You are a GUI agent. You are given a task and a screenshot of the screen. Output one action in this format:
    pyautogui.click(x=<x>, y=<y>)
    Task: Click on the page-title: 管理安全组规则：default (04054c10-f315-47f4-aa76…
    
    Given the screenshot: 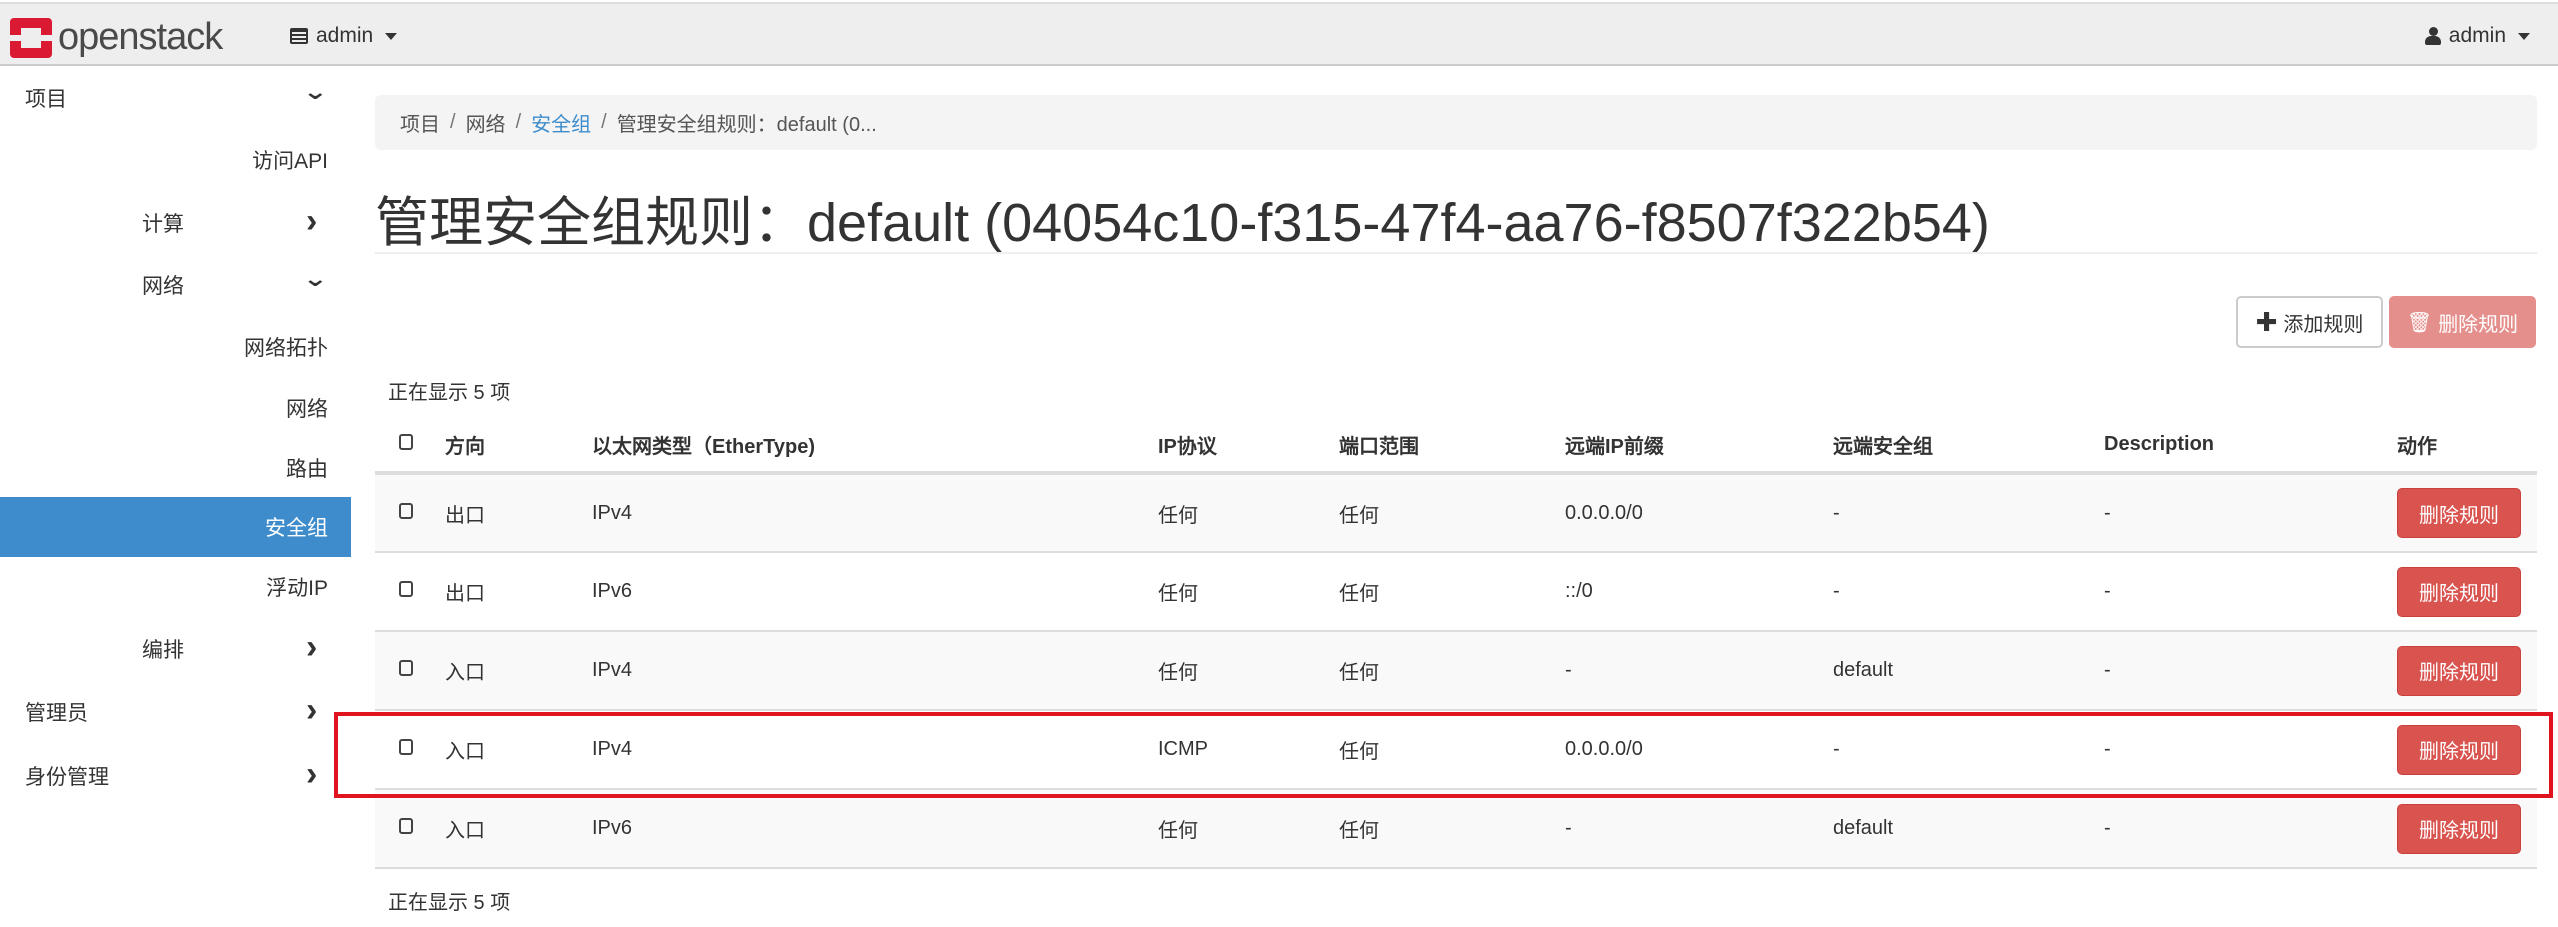 What is the action you would take?
    pyautogui.click(x=1182, y=223)
    